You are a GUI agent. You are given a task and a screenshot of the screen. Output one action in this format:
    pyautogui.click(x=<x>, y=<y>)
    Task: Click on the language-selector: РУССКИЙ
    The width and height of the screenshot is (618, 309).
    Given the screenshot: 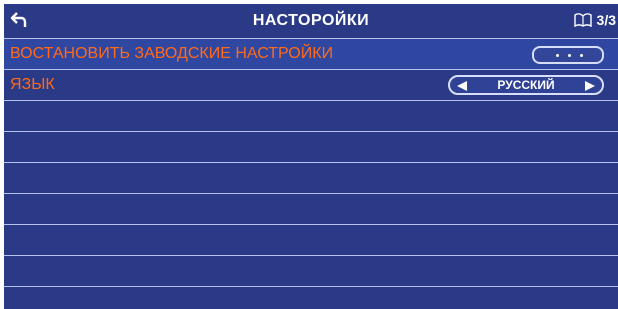 What is the action you would take?
    pyautogui.click(x=526, y=85)
    